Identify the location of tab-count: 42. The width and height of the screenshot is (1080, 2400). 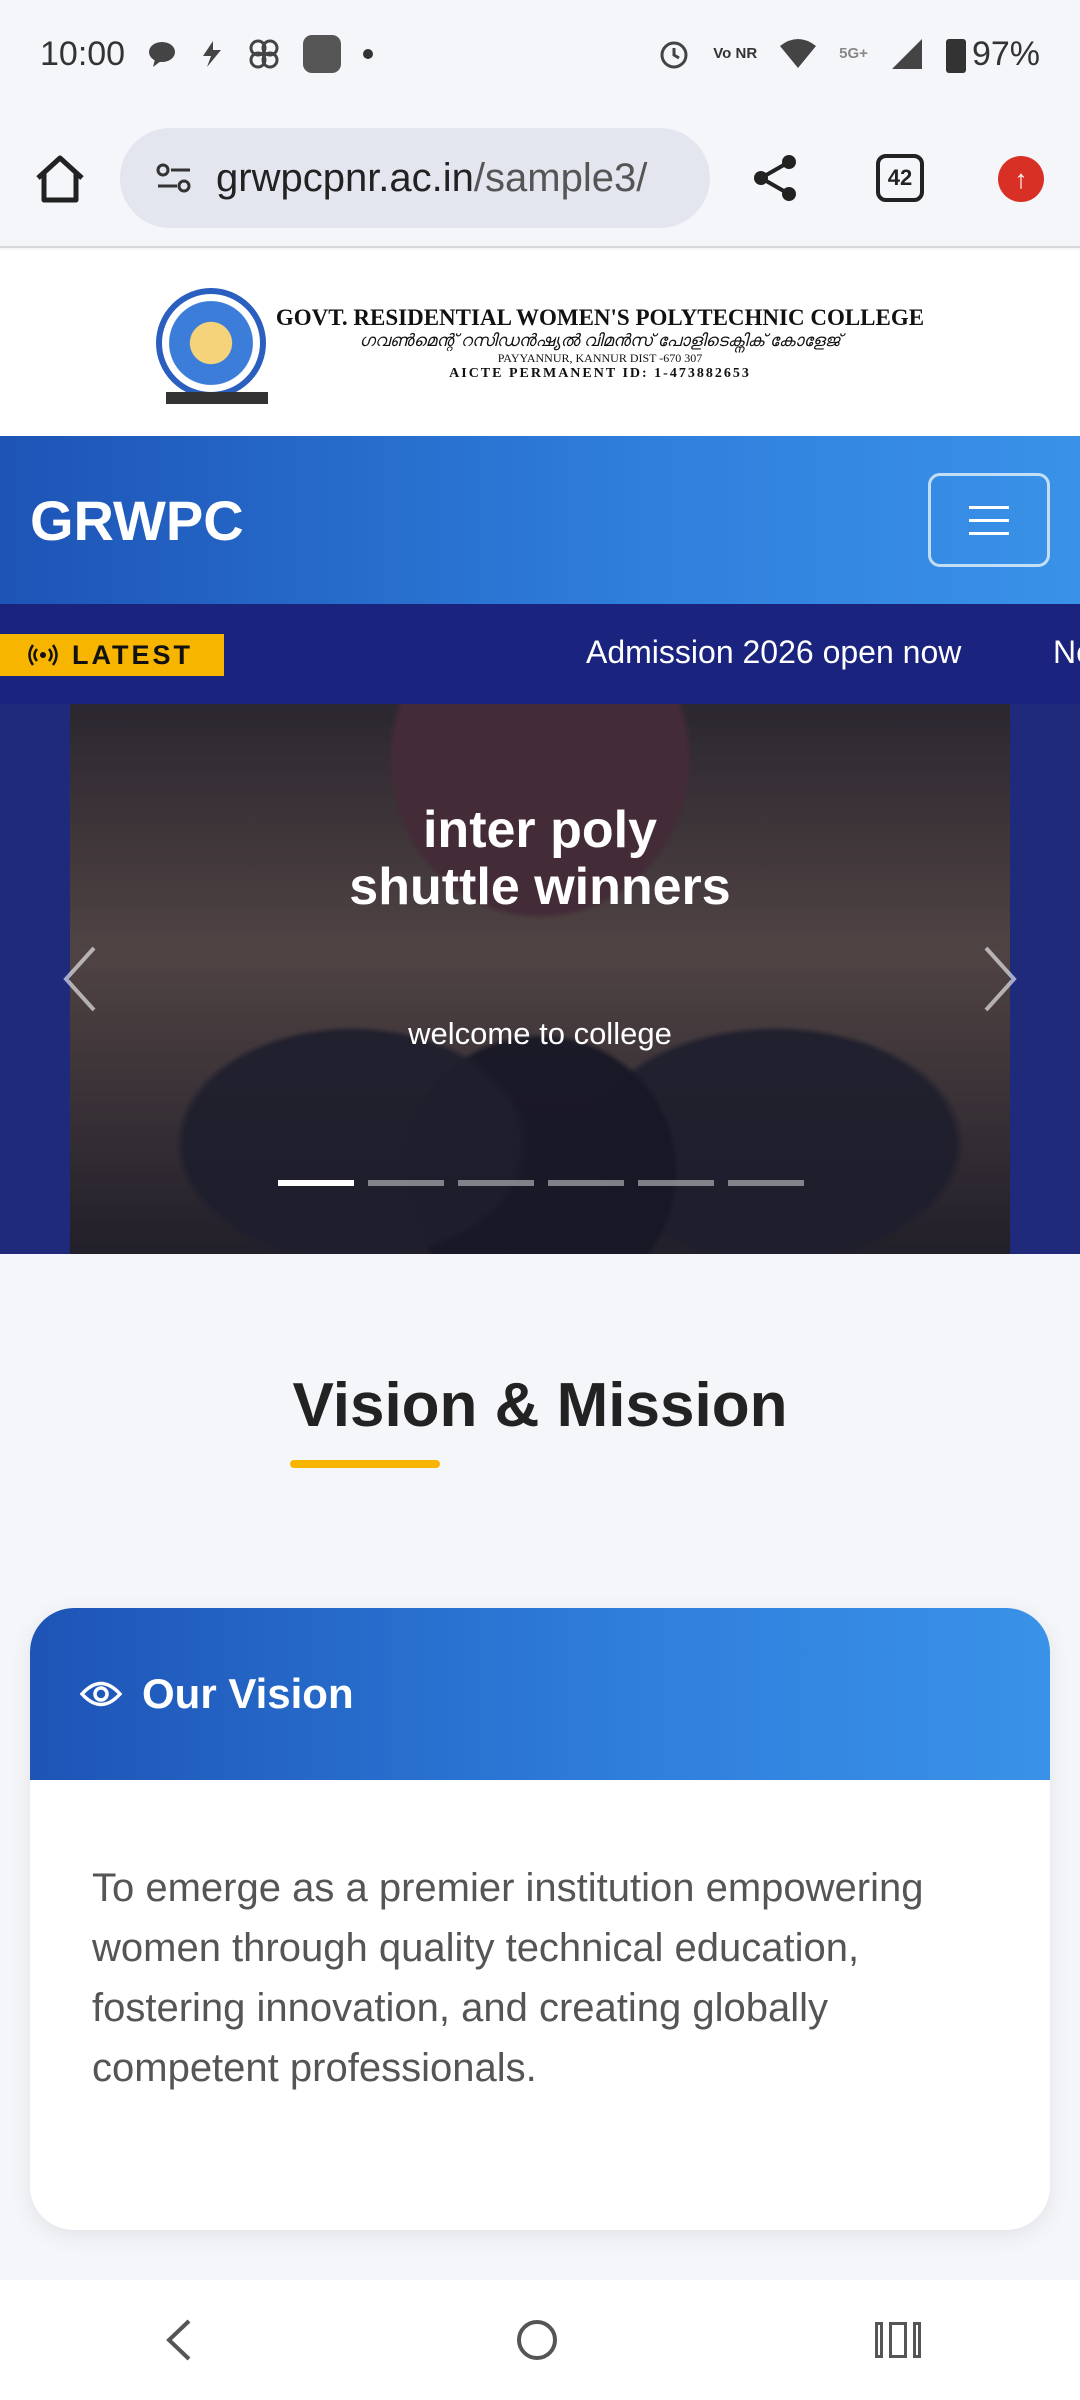
(900, 177).